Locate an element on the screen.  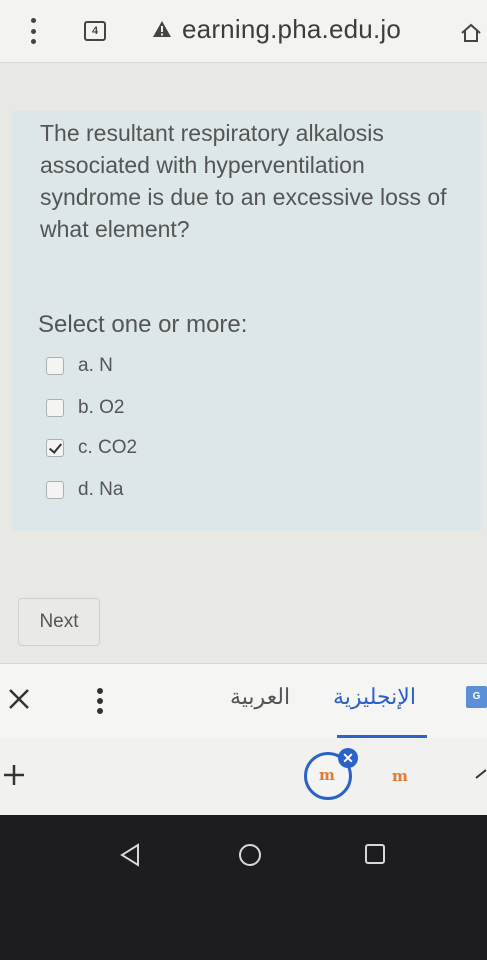
option-d: d. Na is located at coordinates (84, 490).